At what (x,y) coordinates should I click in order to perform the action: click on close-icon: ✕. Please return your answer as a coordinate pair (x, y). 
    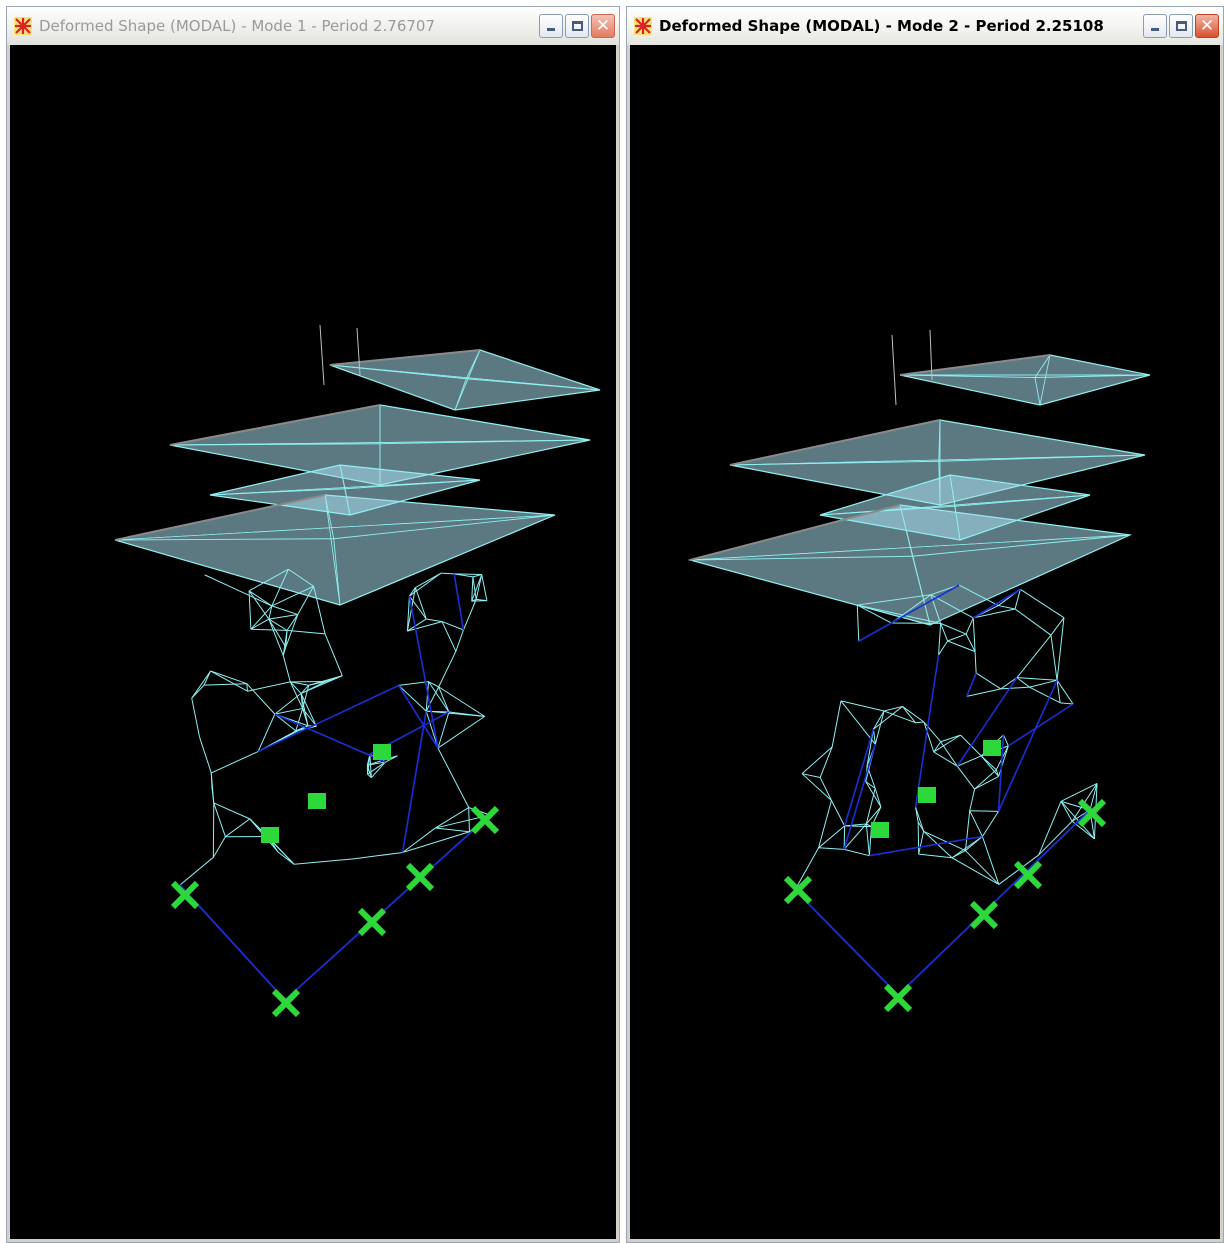
    Looking at the image, I should click on (603, 25).